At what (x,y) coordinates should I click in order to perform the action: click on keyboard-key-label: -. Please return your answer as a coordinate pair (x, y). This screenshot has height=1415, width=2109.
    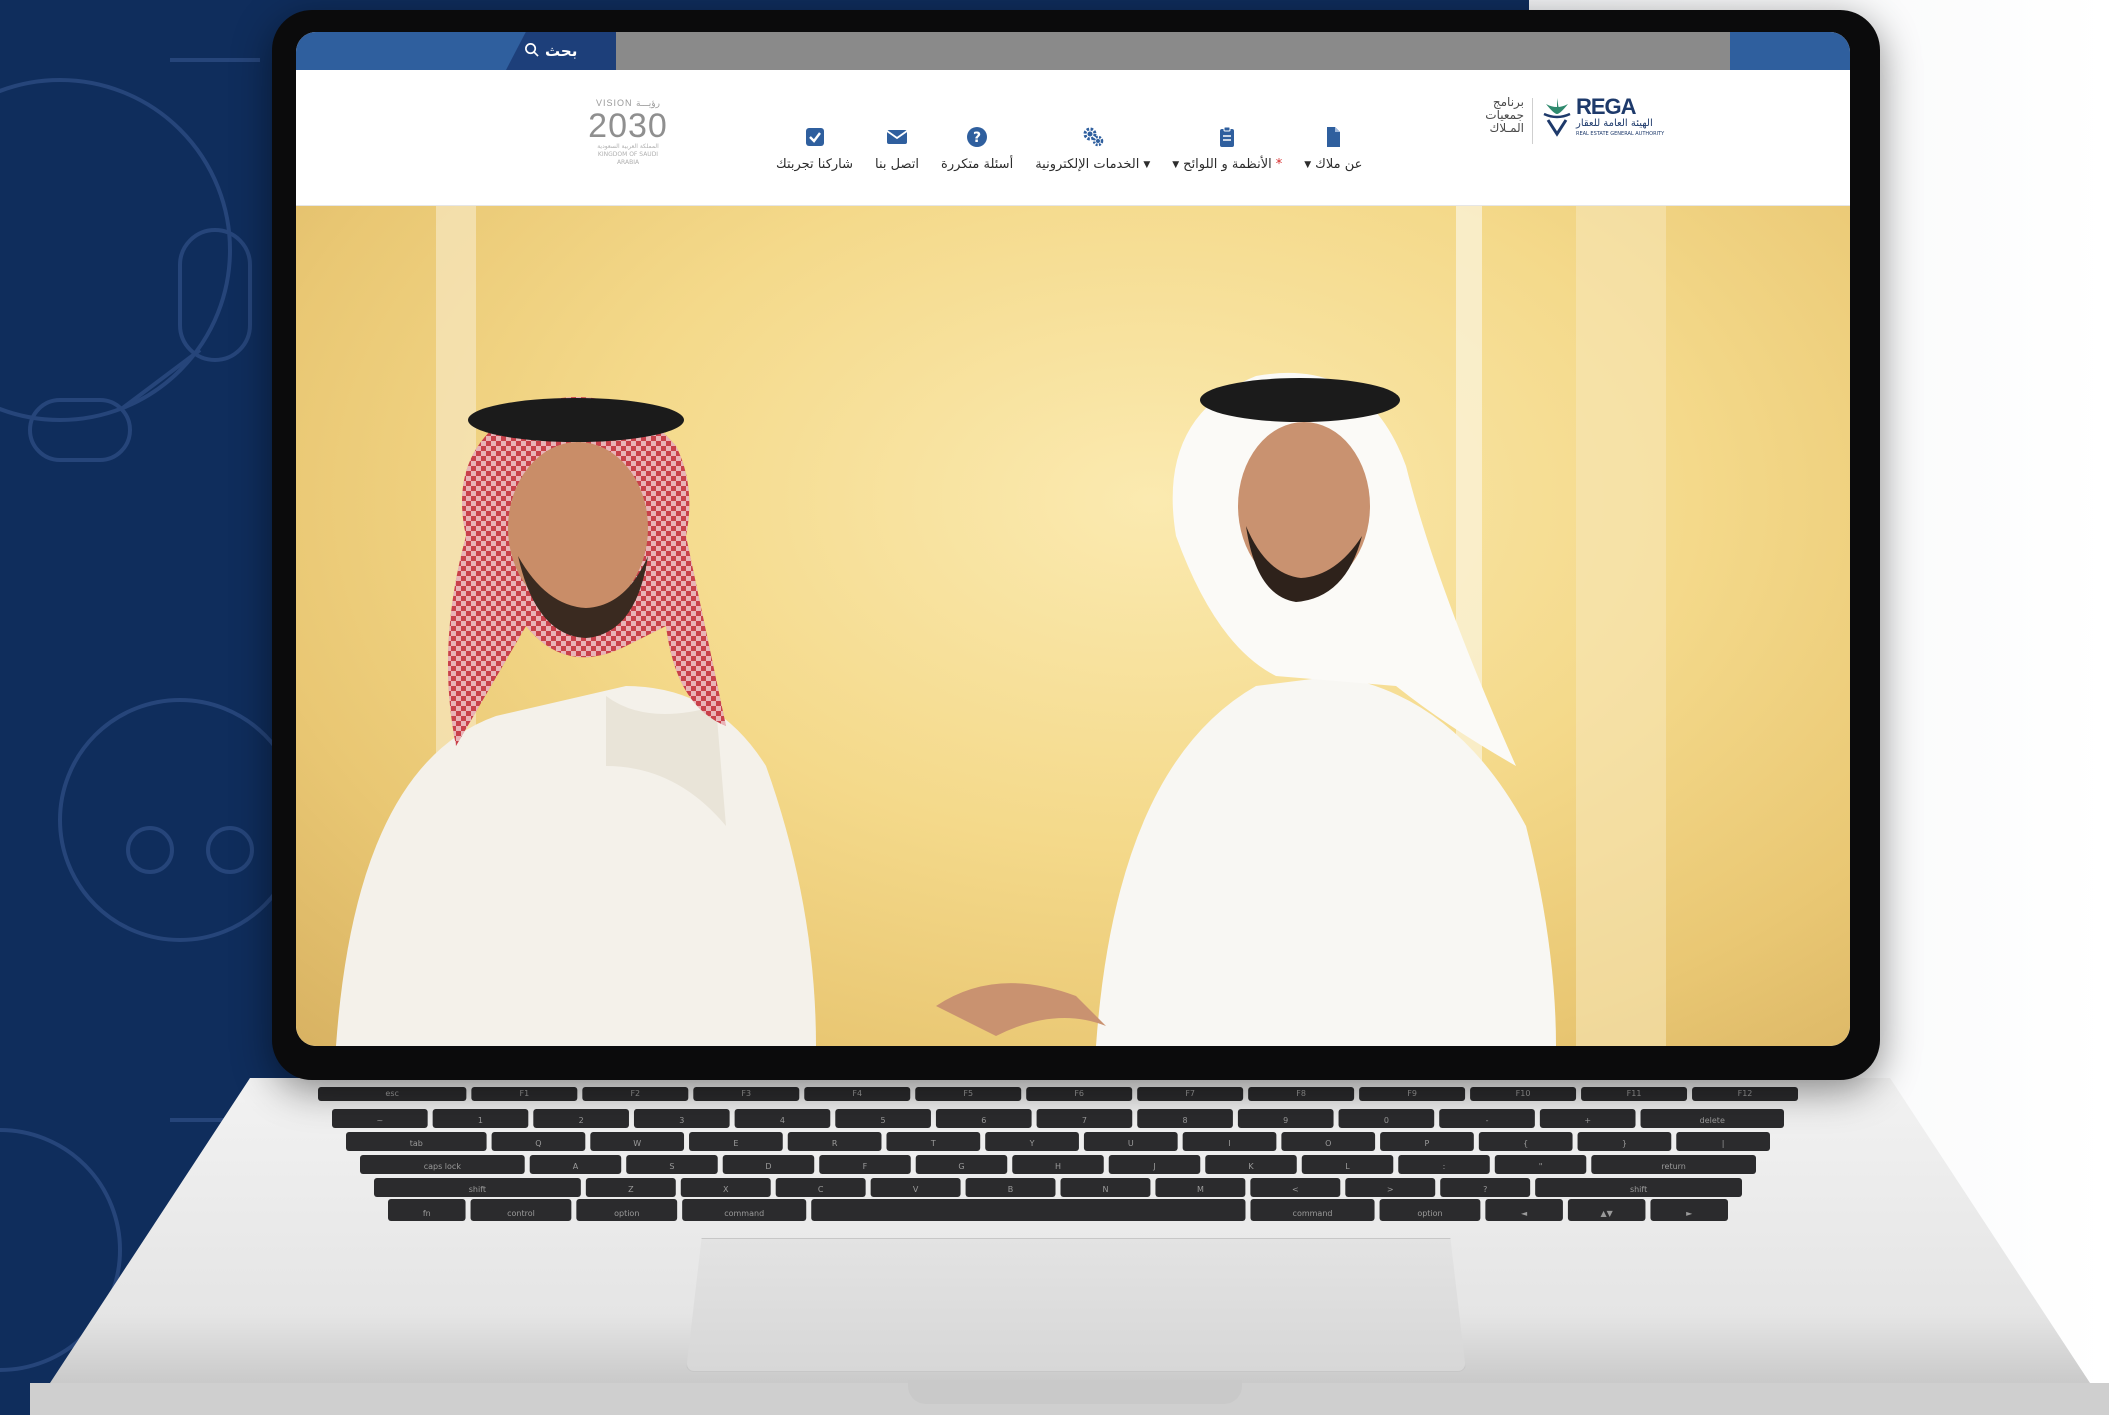
    Looking at the image, I should click on (1487, 1120).